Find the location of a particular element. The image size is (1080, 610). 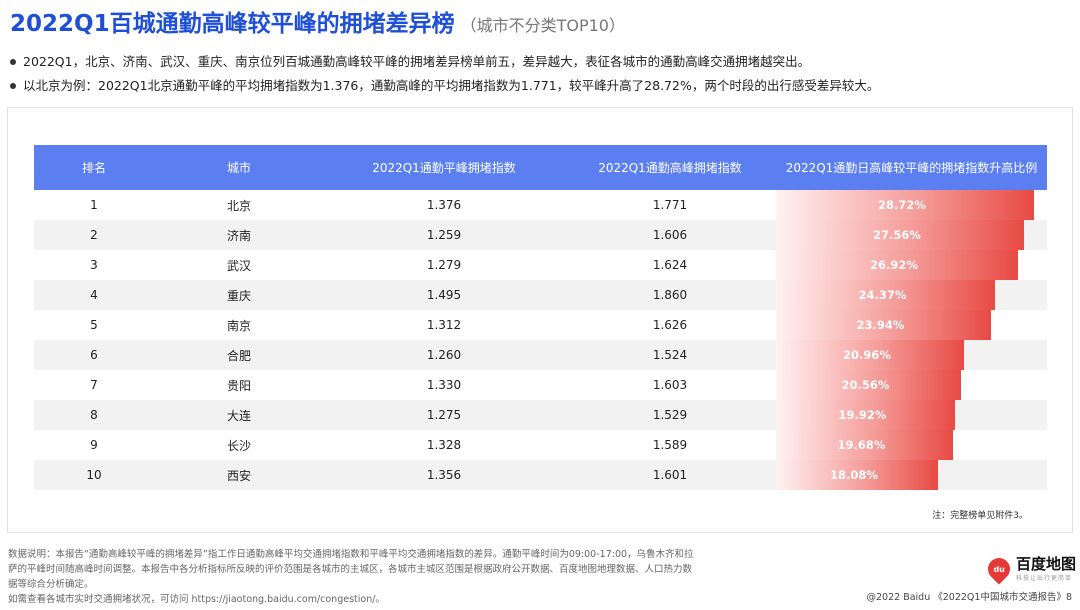

ratio-bar: 18.08% is located at coordinates (857, 475).